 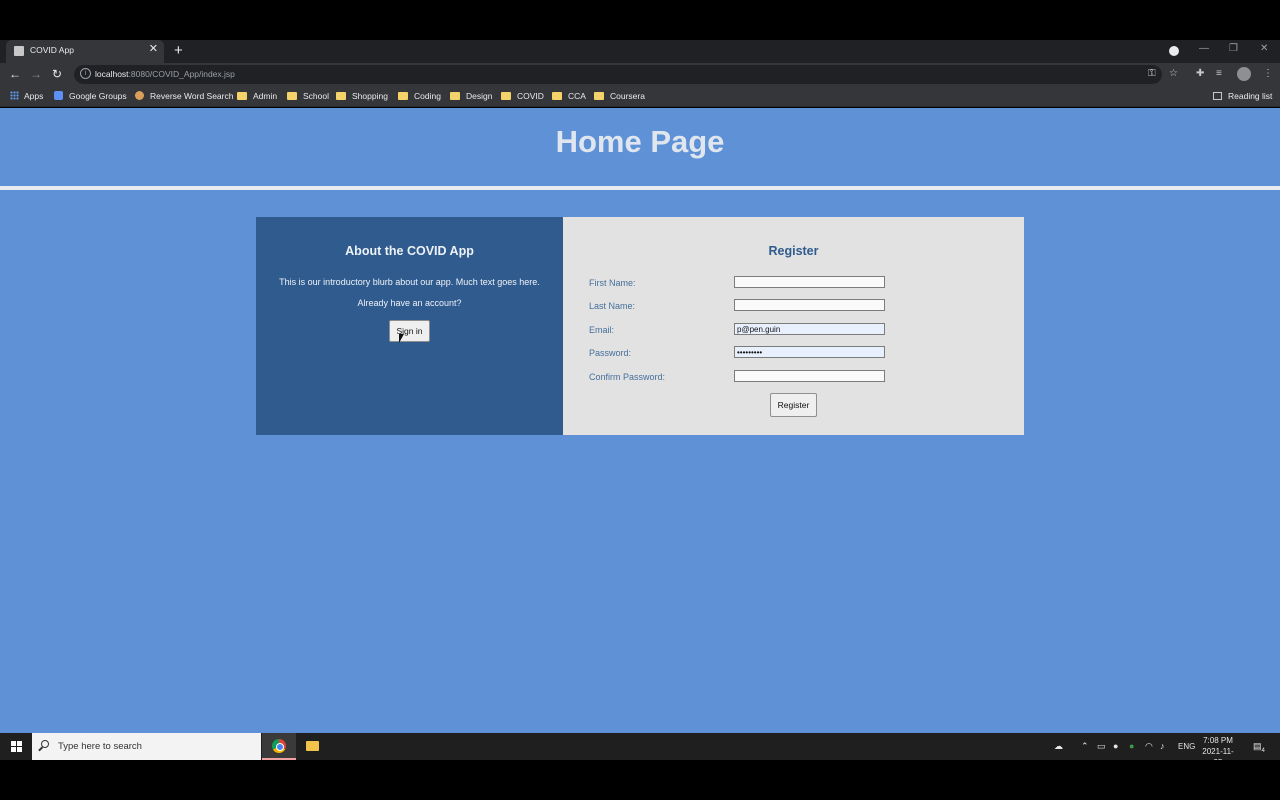 What do you see at coordinates (90, 96) in the screenshot?
I see `bookmark-google-groups: Google Groups` at bounding box center [90, 96].